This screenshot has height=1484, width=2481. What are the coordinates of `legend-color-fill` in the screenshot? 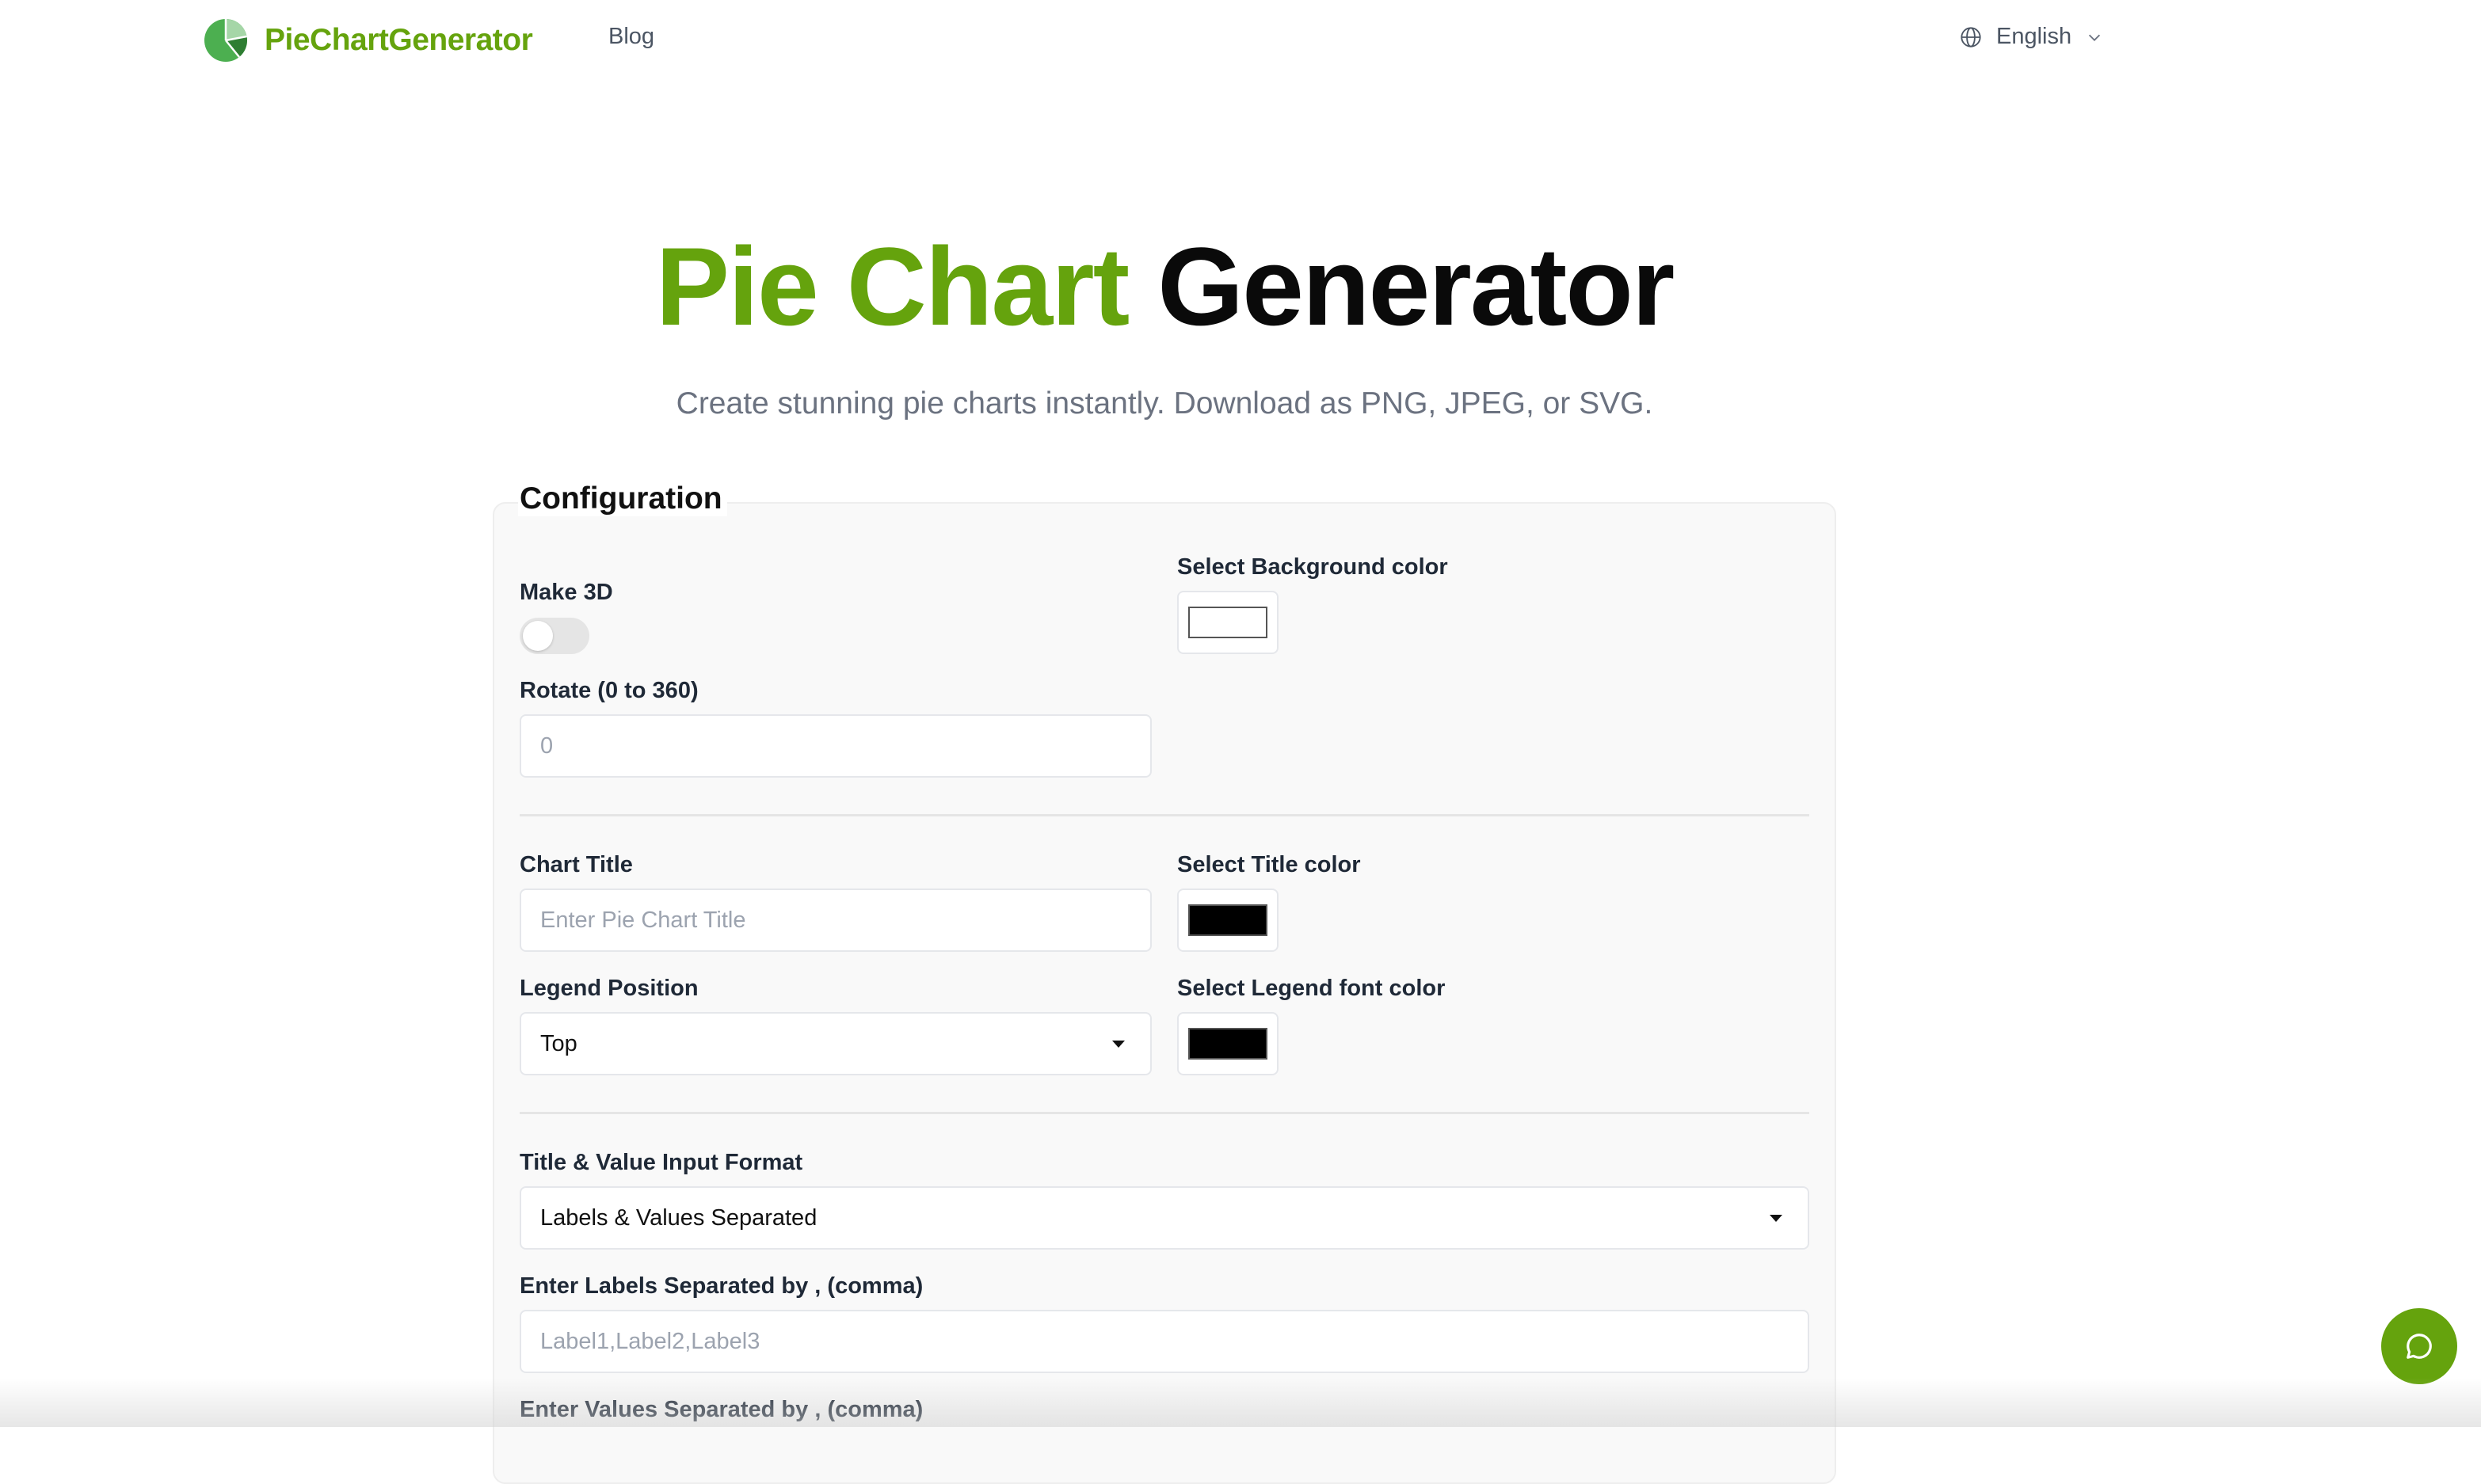 It's located at (1227, 1044).